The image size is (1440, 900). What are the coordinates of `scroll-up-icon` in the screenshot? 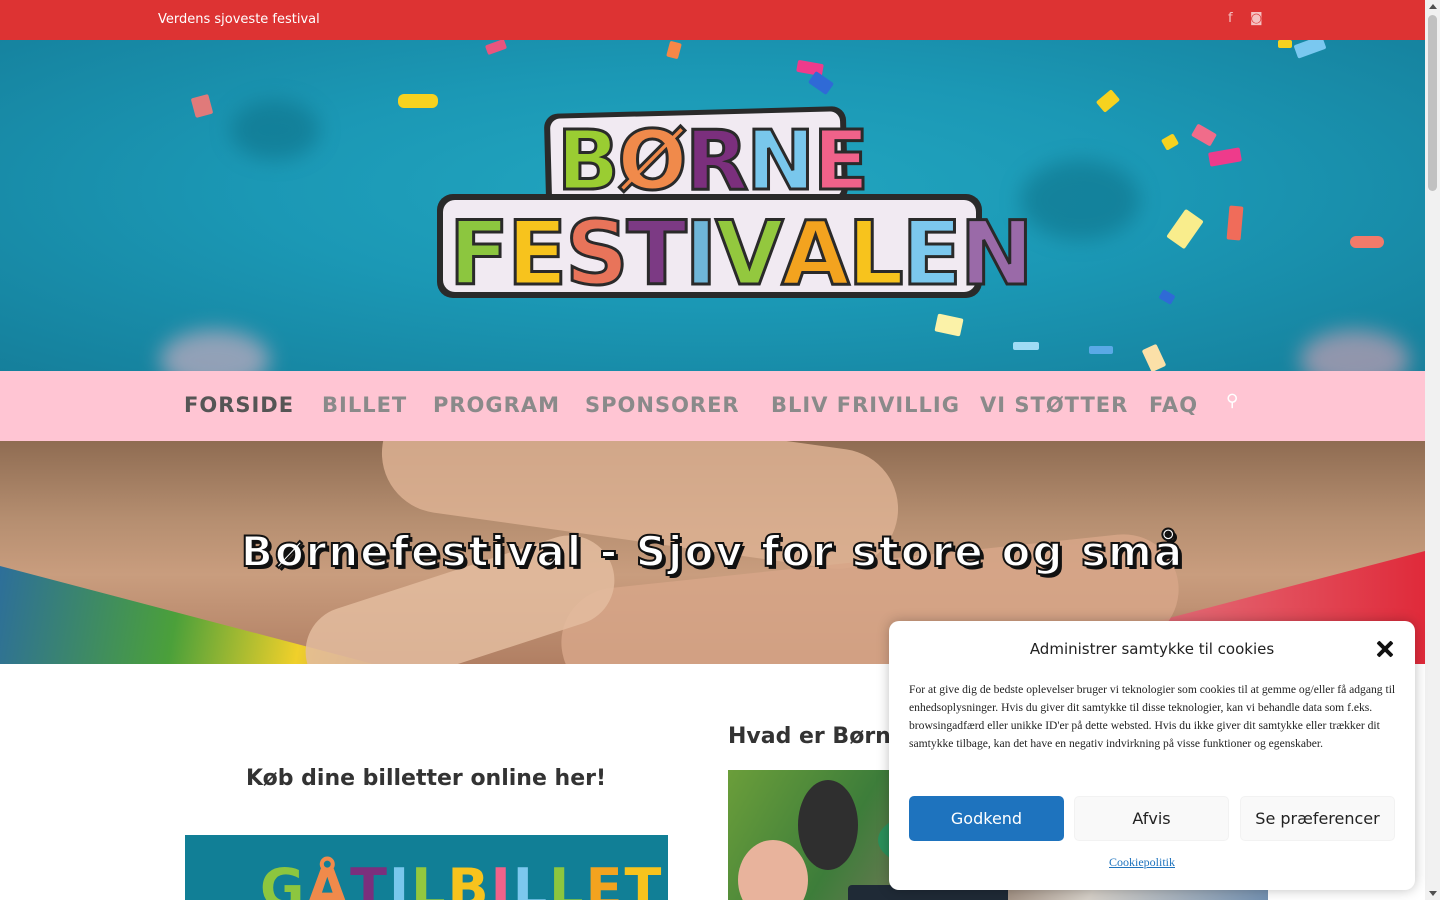 It's located at (1433, 6).